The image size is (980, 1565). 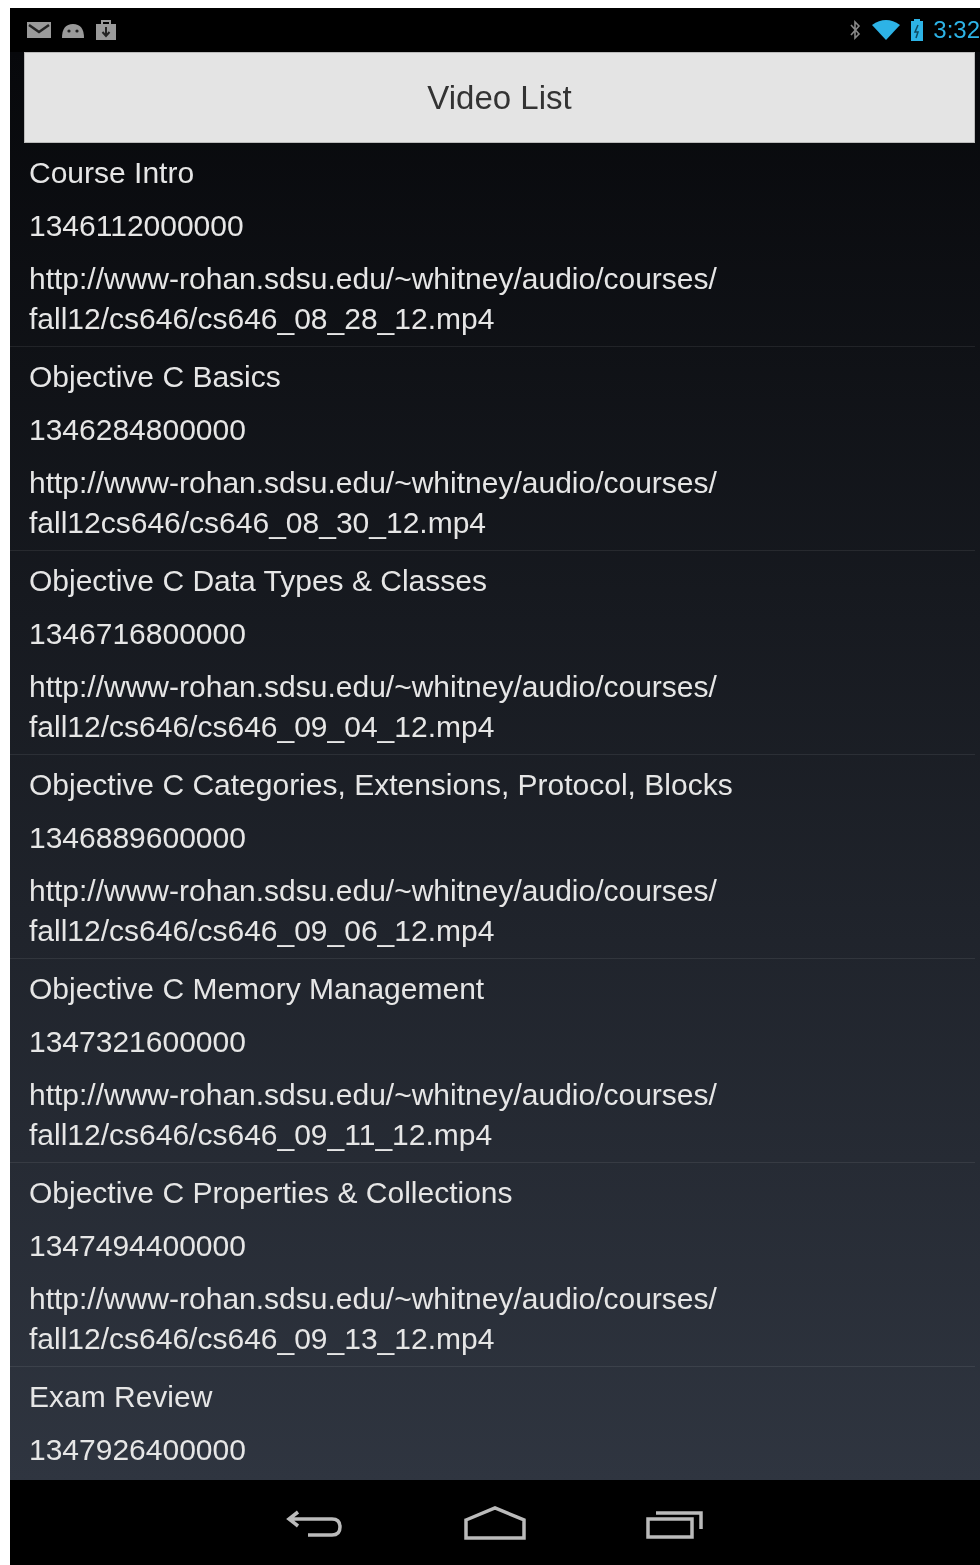 I want to click on video-list-item: Exam Review 1347926400000, so click(x=492, y=1423).